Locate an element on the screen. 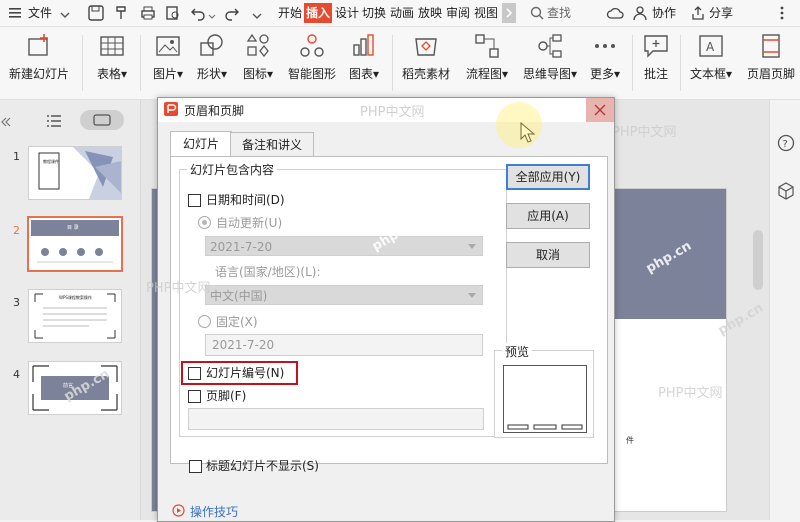 The height and width of the screenshot is (522, 800). shape-icon is located at coordinates (211, 45).